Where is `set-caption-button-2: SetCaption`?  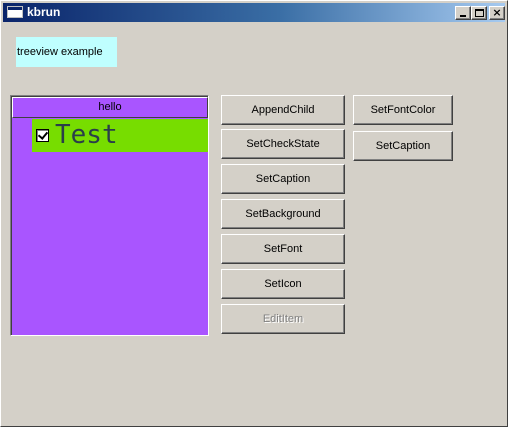
set-caption-button-2: SetCaption is located at coordinates (403, 146).